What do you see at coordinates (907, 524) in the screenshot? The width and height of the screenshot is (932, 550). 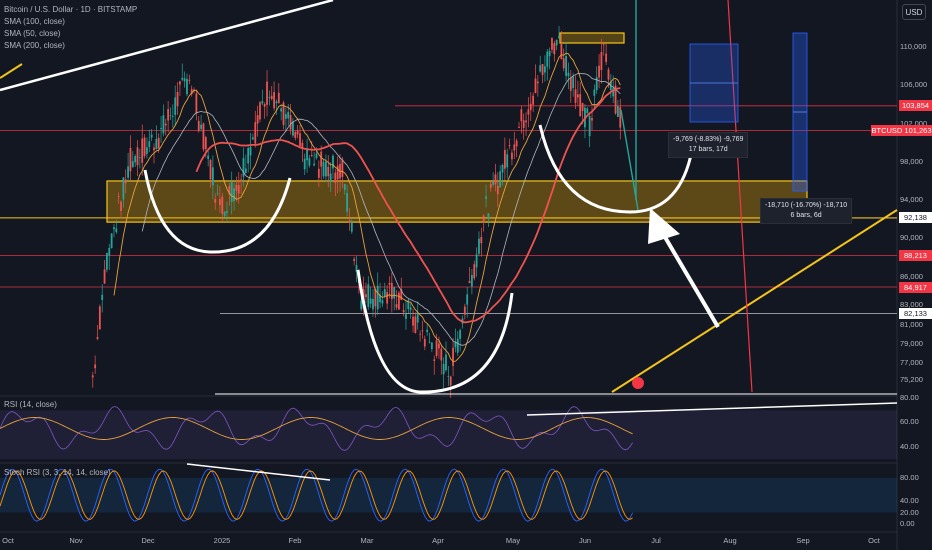 I see `stoch-tick-label: 0.00` at bounding box center [907, 524].